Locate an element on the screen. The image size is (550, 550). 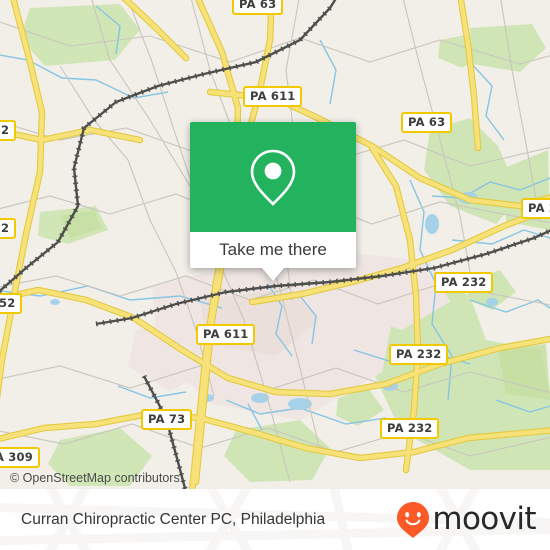
popup-pointer is located at coordinates (273, 274).